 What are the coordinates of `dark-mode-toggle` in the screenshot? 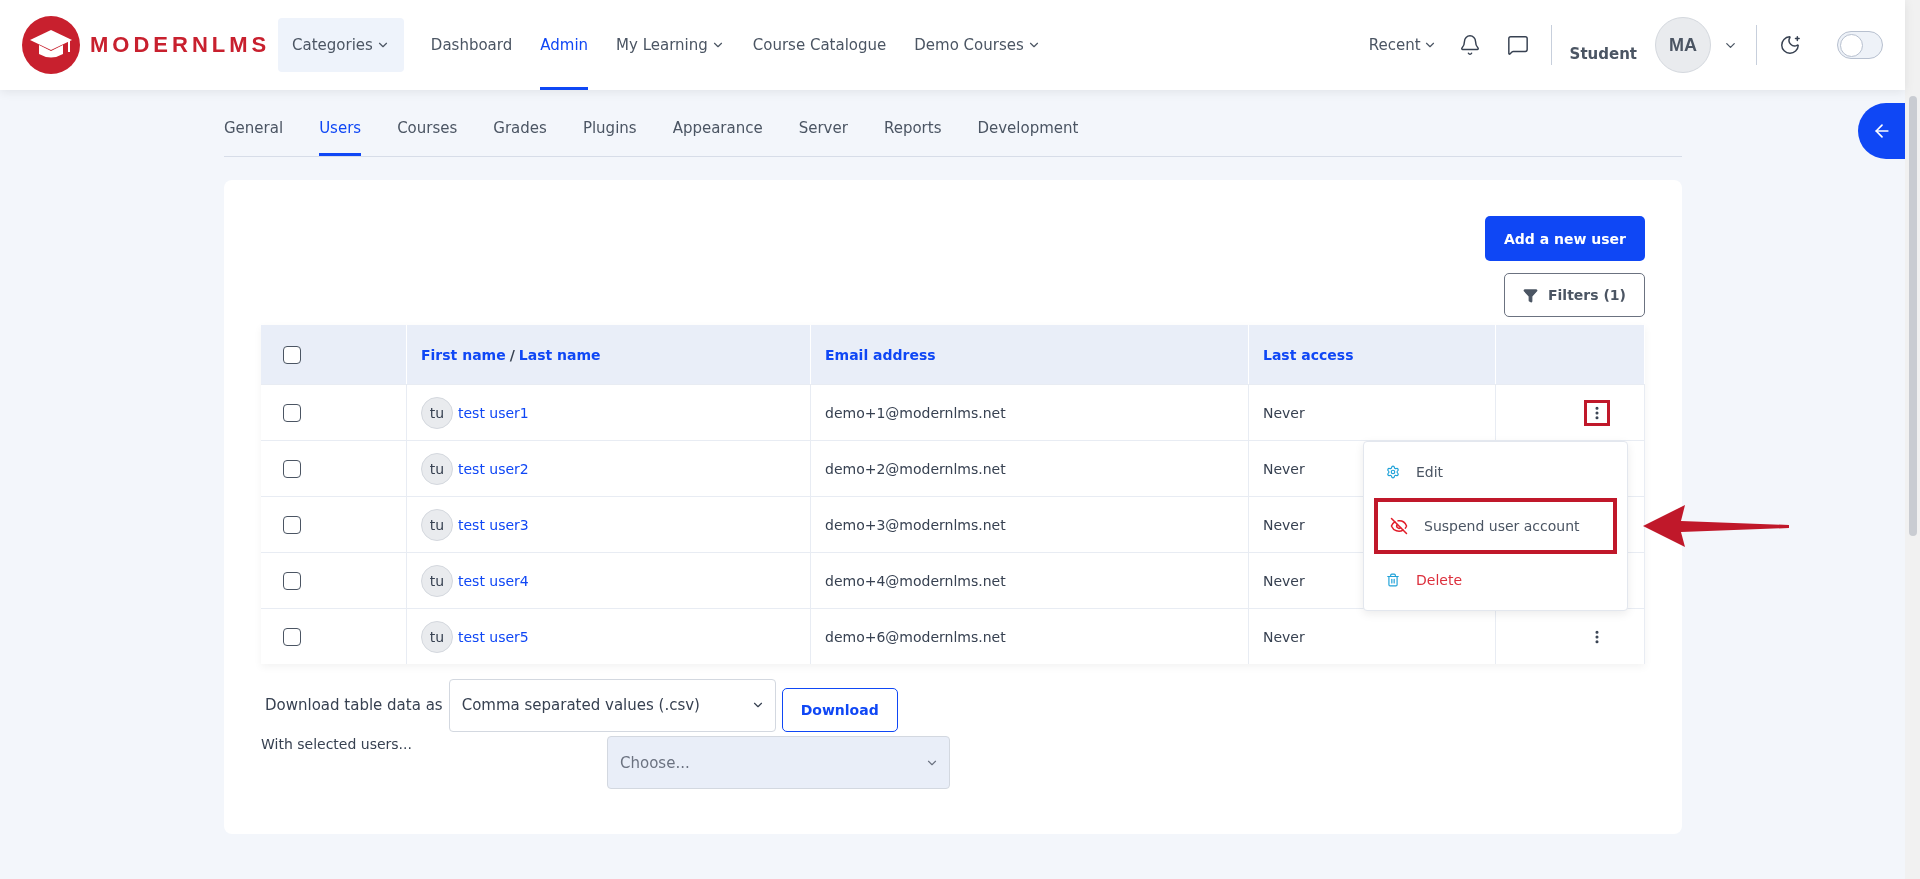 It's located at (1860, 45).